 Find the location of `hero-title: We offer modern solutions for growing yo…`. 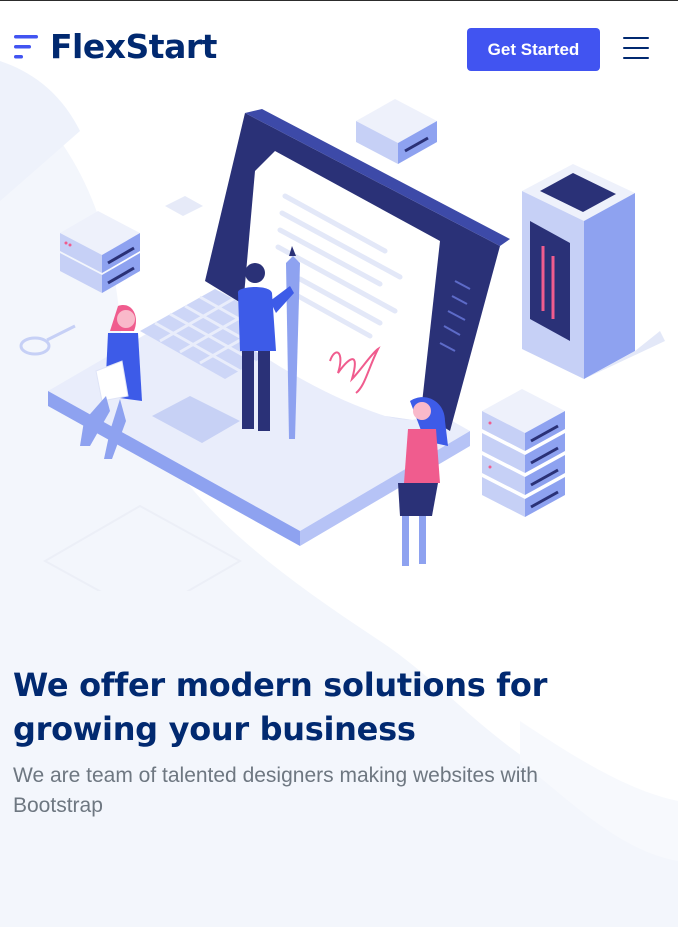

hero-title: We offer modern solutions for growing yo… is located at coordinates (280, 707).